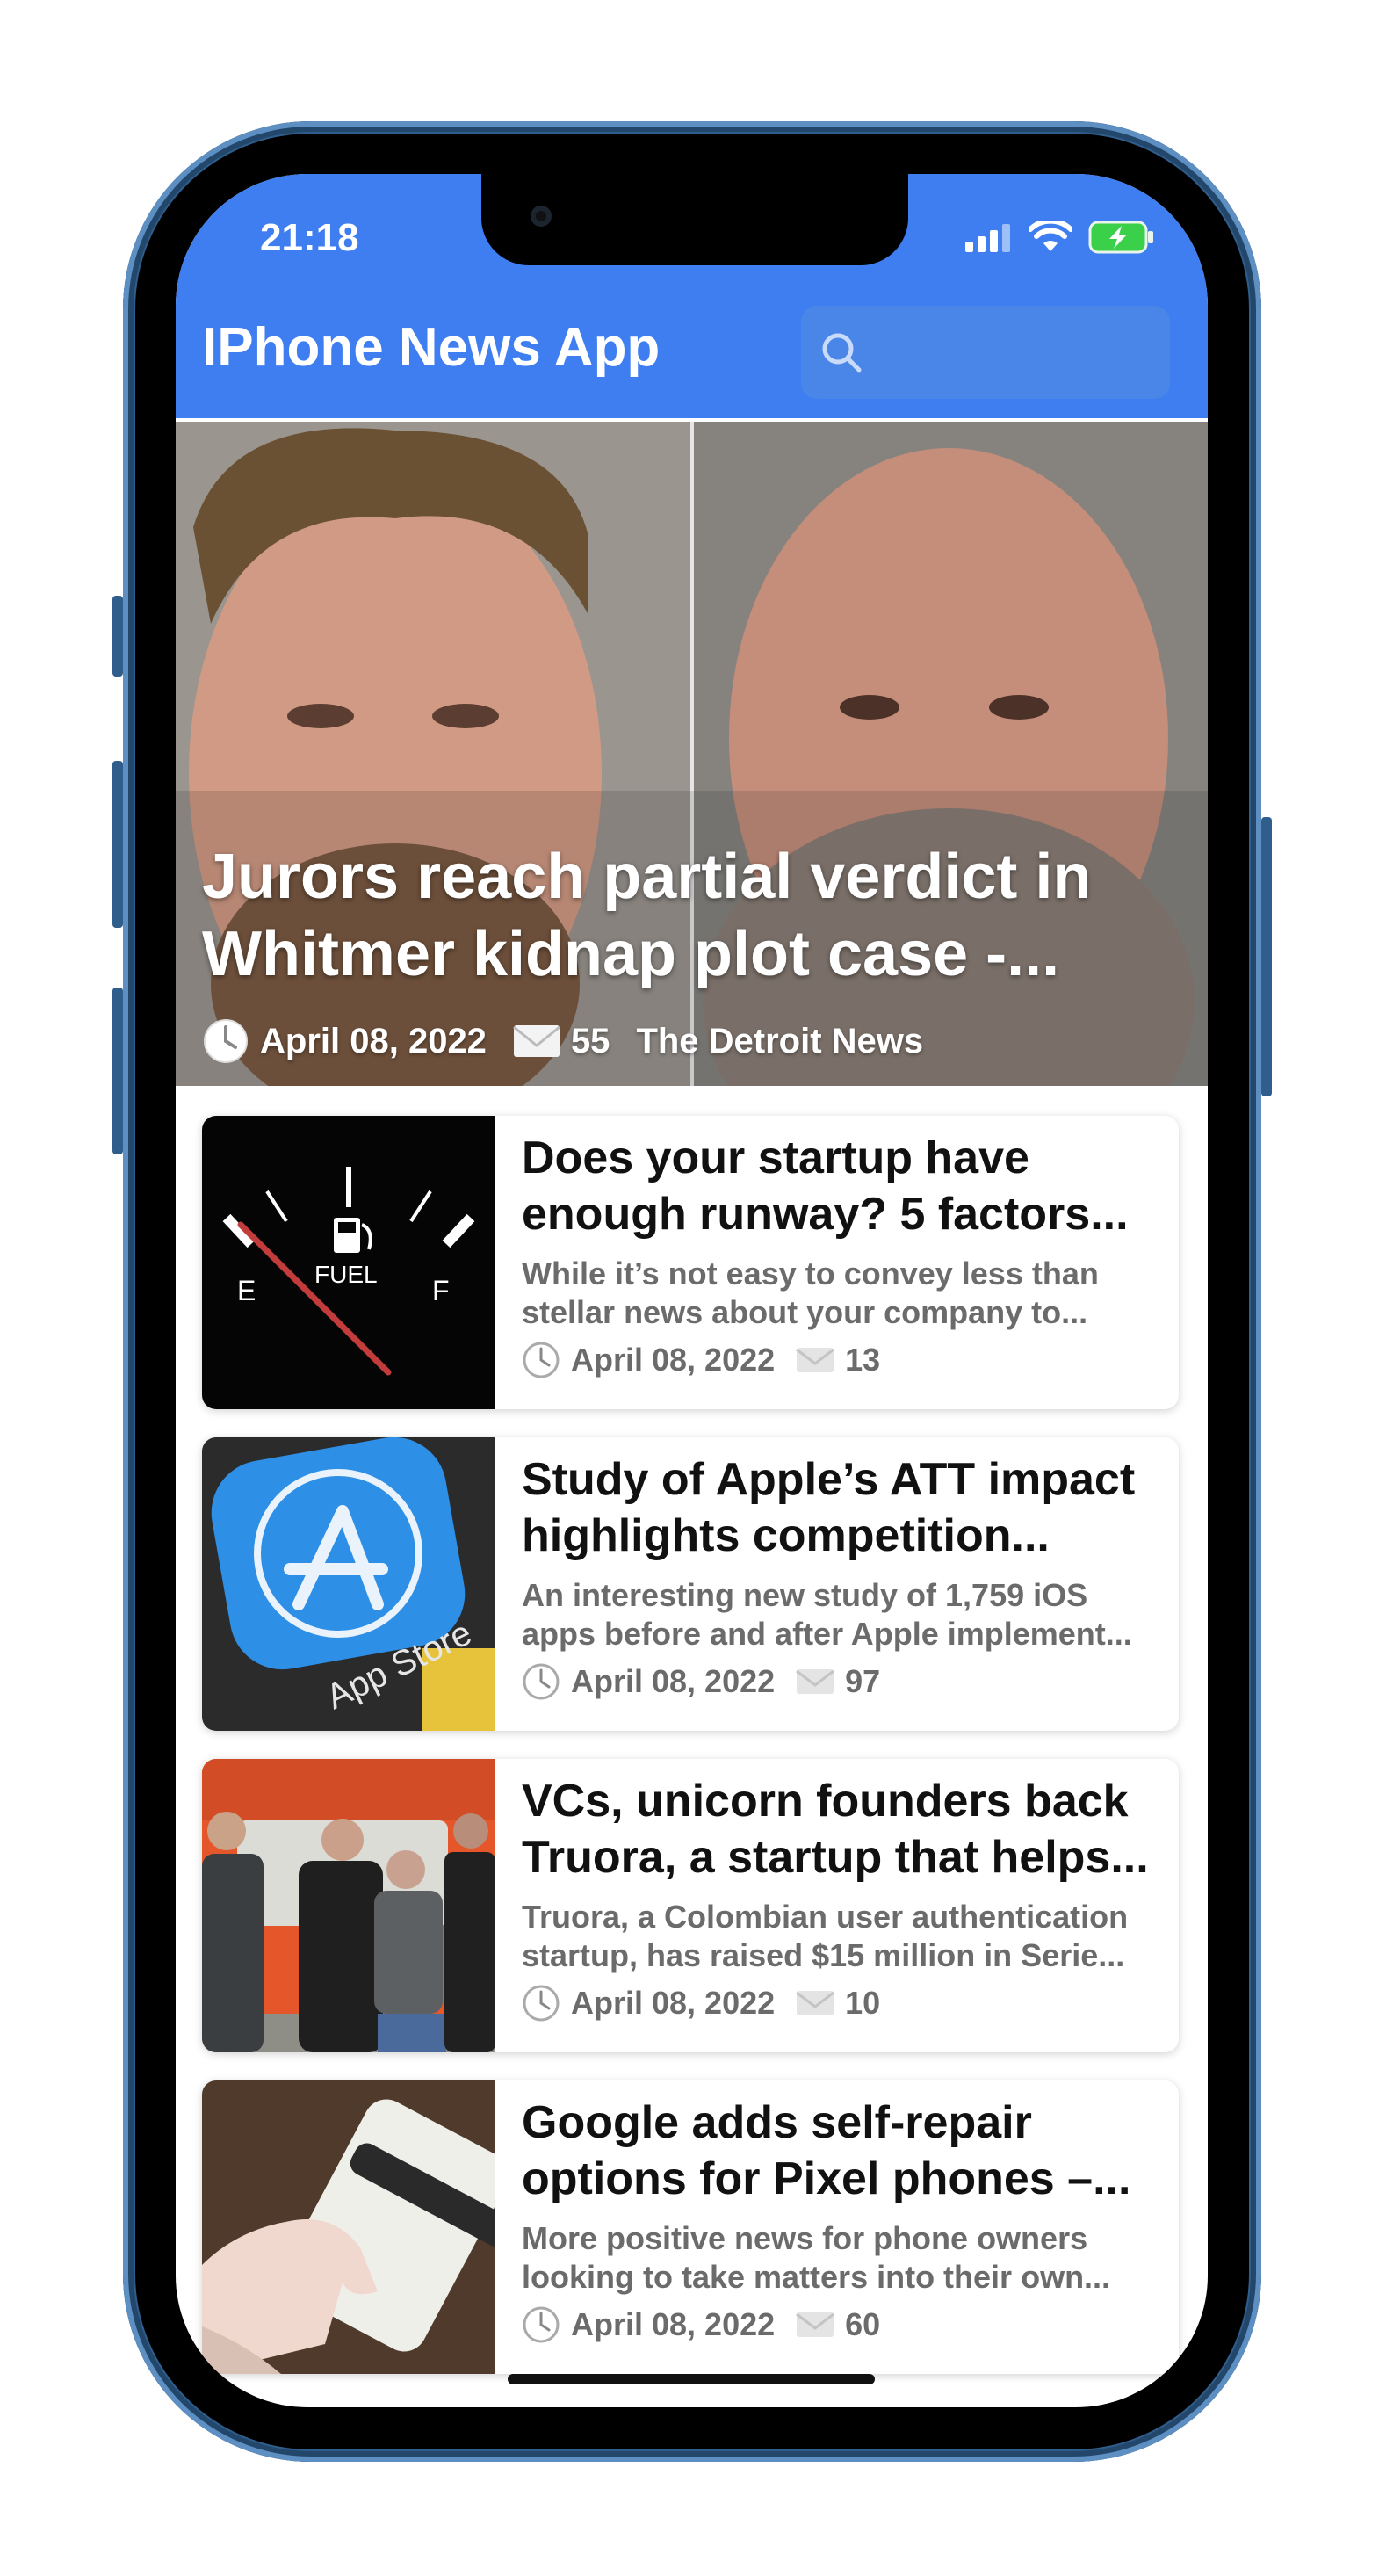 The image size is (1379, 2576). Describe the element at coordinates (863, 2324) in the screenshot. I see `article-comment-count: 60` at that location.